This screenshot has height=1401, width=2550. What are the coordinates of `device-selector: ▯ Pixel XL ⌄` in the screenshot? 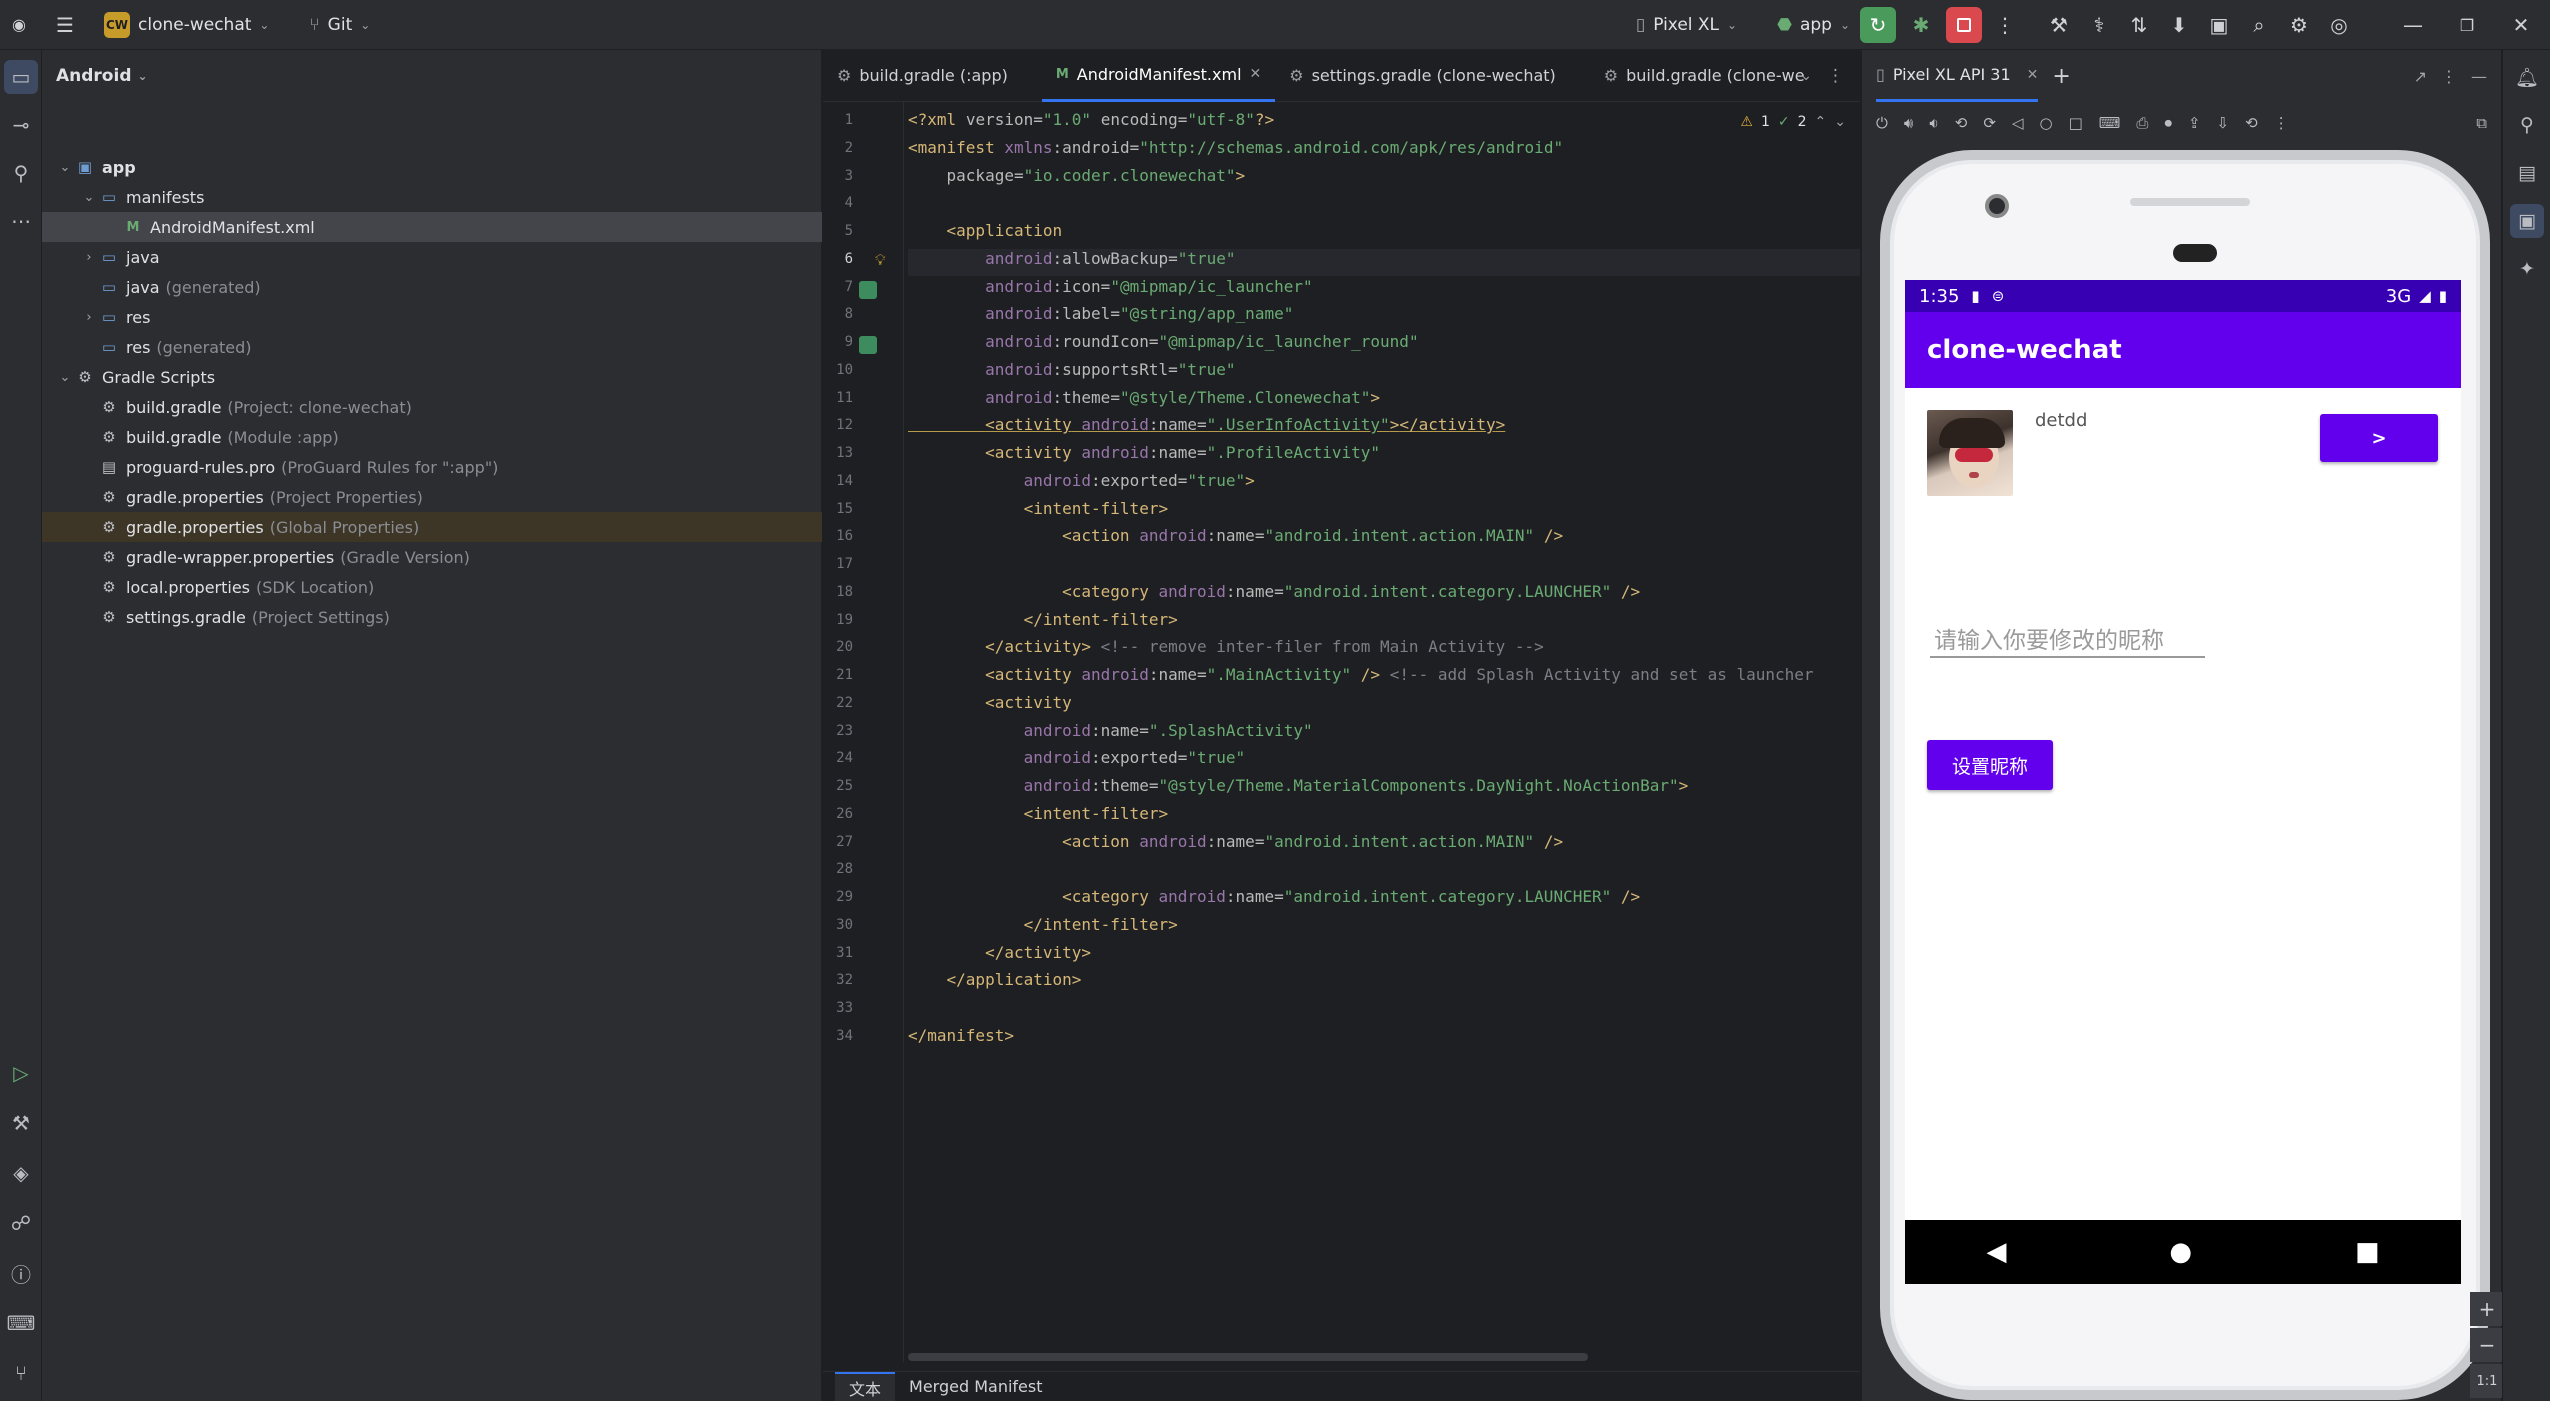 It's located at (1686, 25).